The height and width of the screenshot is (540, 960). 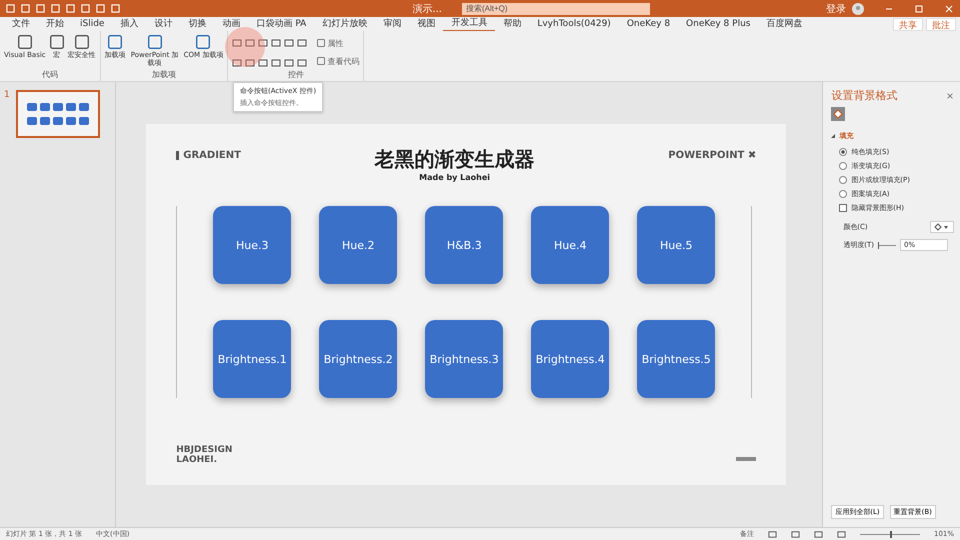 I want to click on slide-title: 老黑的渐变生成器, so click(x=454, y=159).